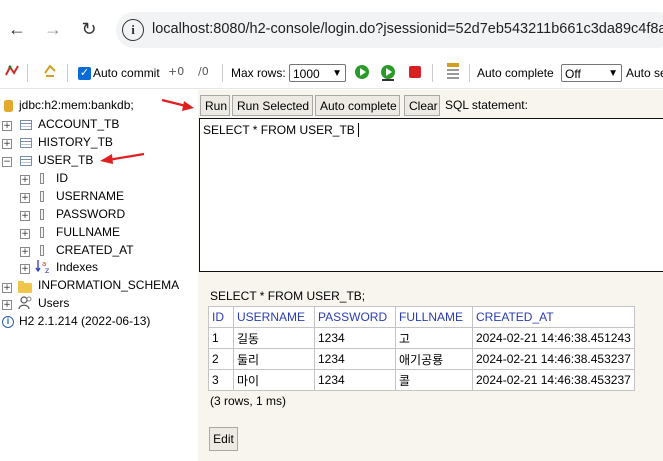  Describe the element at coordinates (53, 303) in the screenshot. I see `tree-item-users: Users` at that location.